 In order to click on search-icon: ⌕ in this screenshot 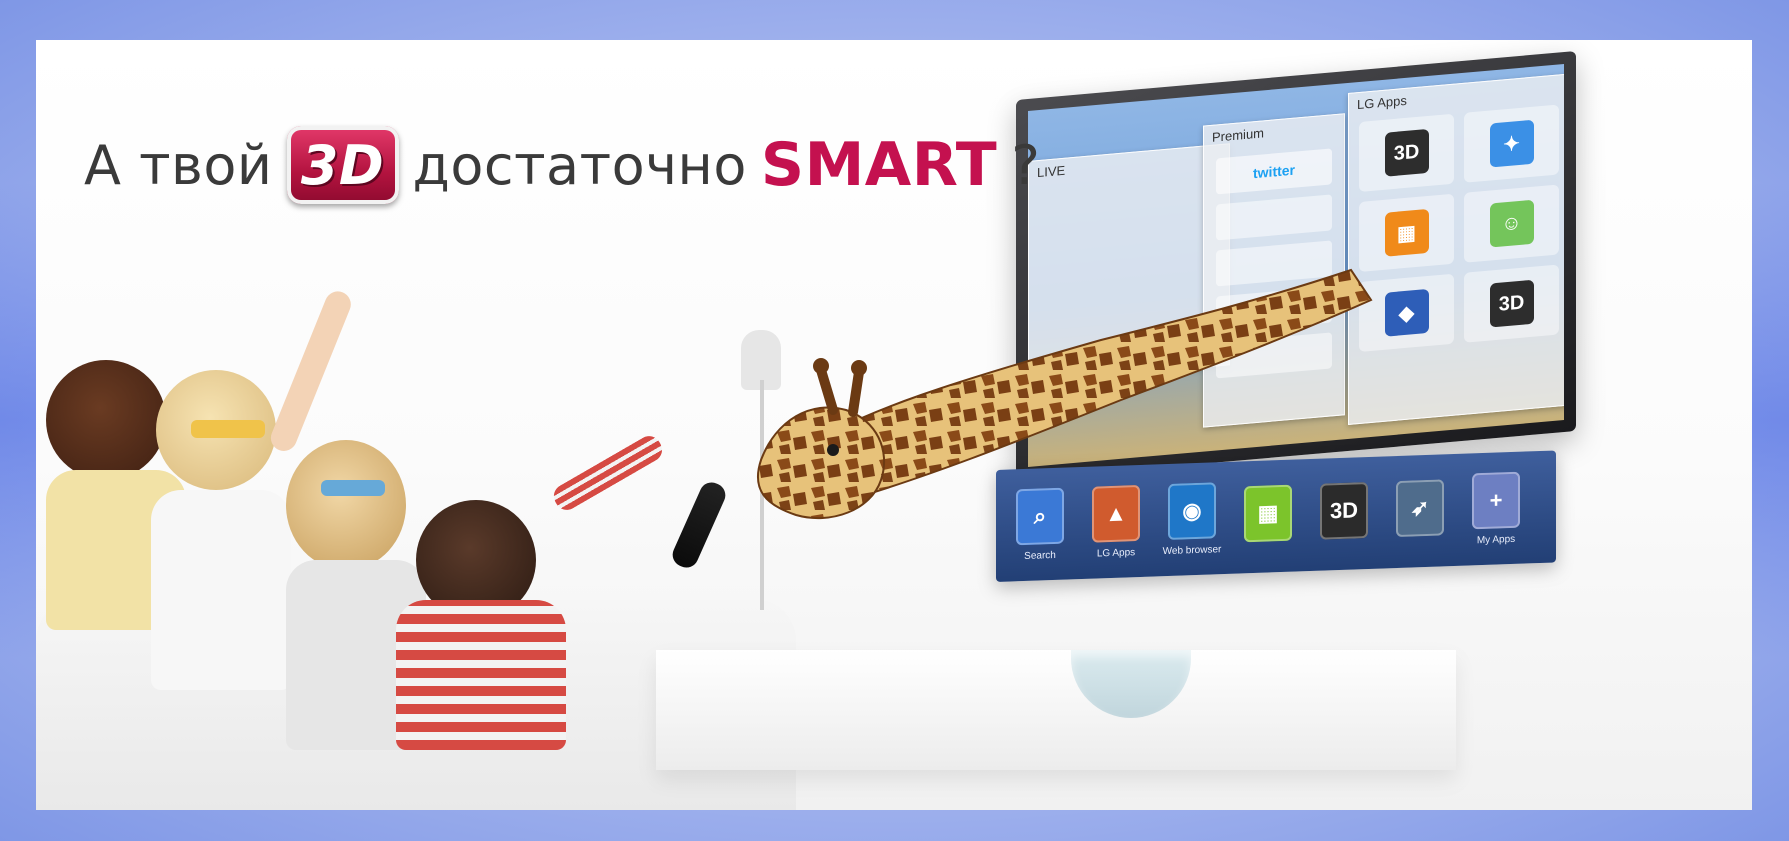, I will do `click(1040, 516)`.